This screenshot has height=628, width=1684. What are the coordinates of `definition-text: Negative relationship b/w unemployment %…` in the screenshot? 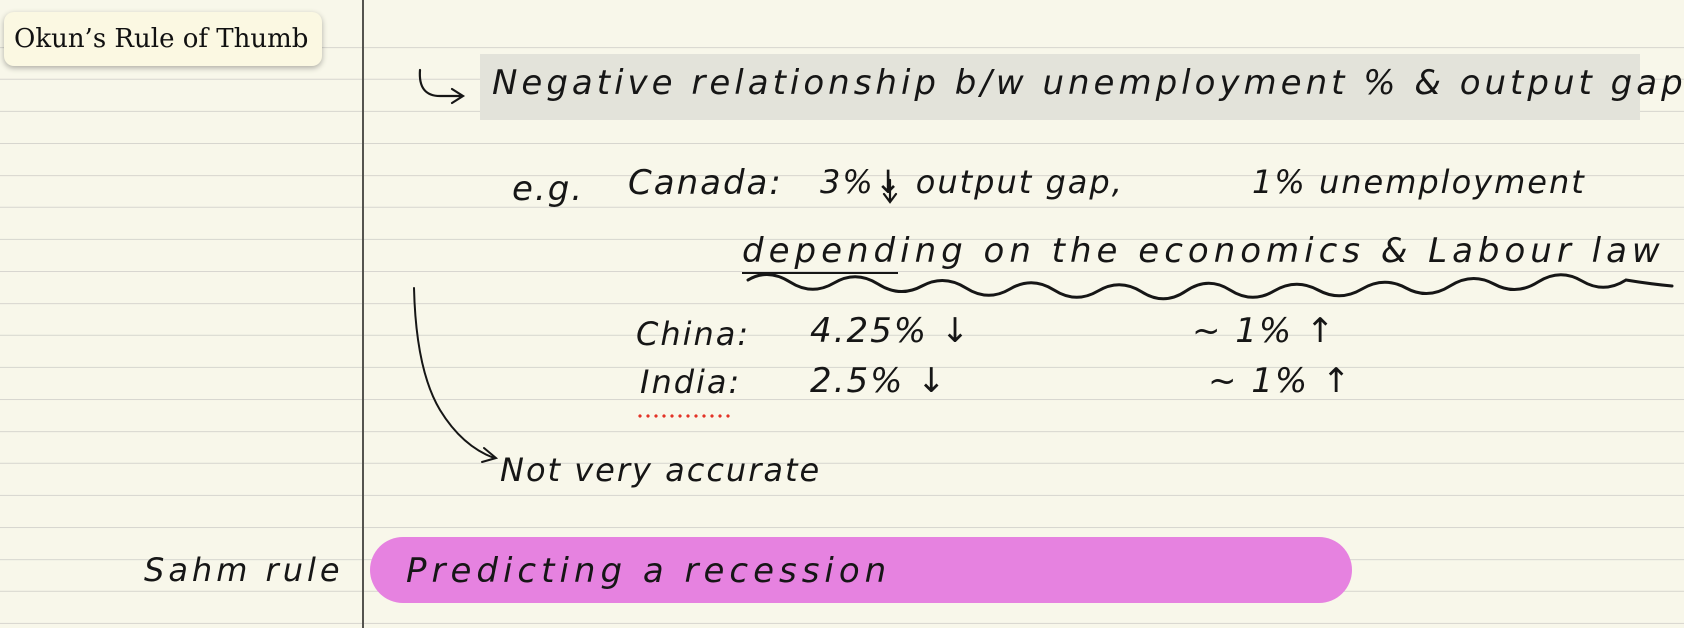 It's located at (1088, 83).